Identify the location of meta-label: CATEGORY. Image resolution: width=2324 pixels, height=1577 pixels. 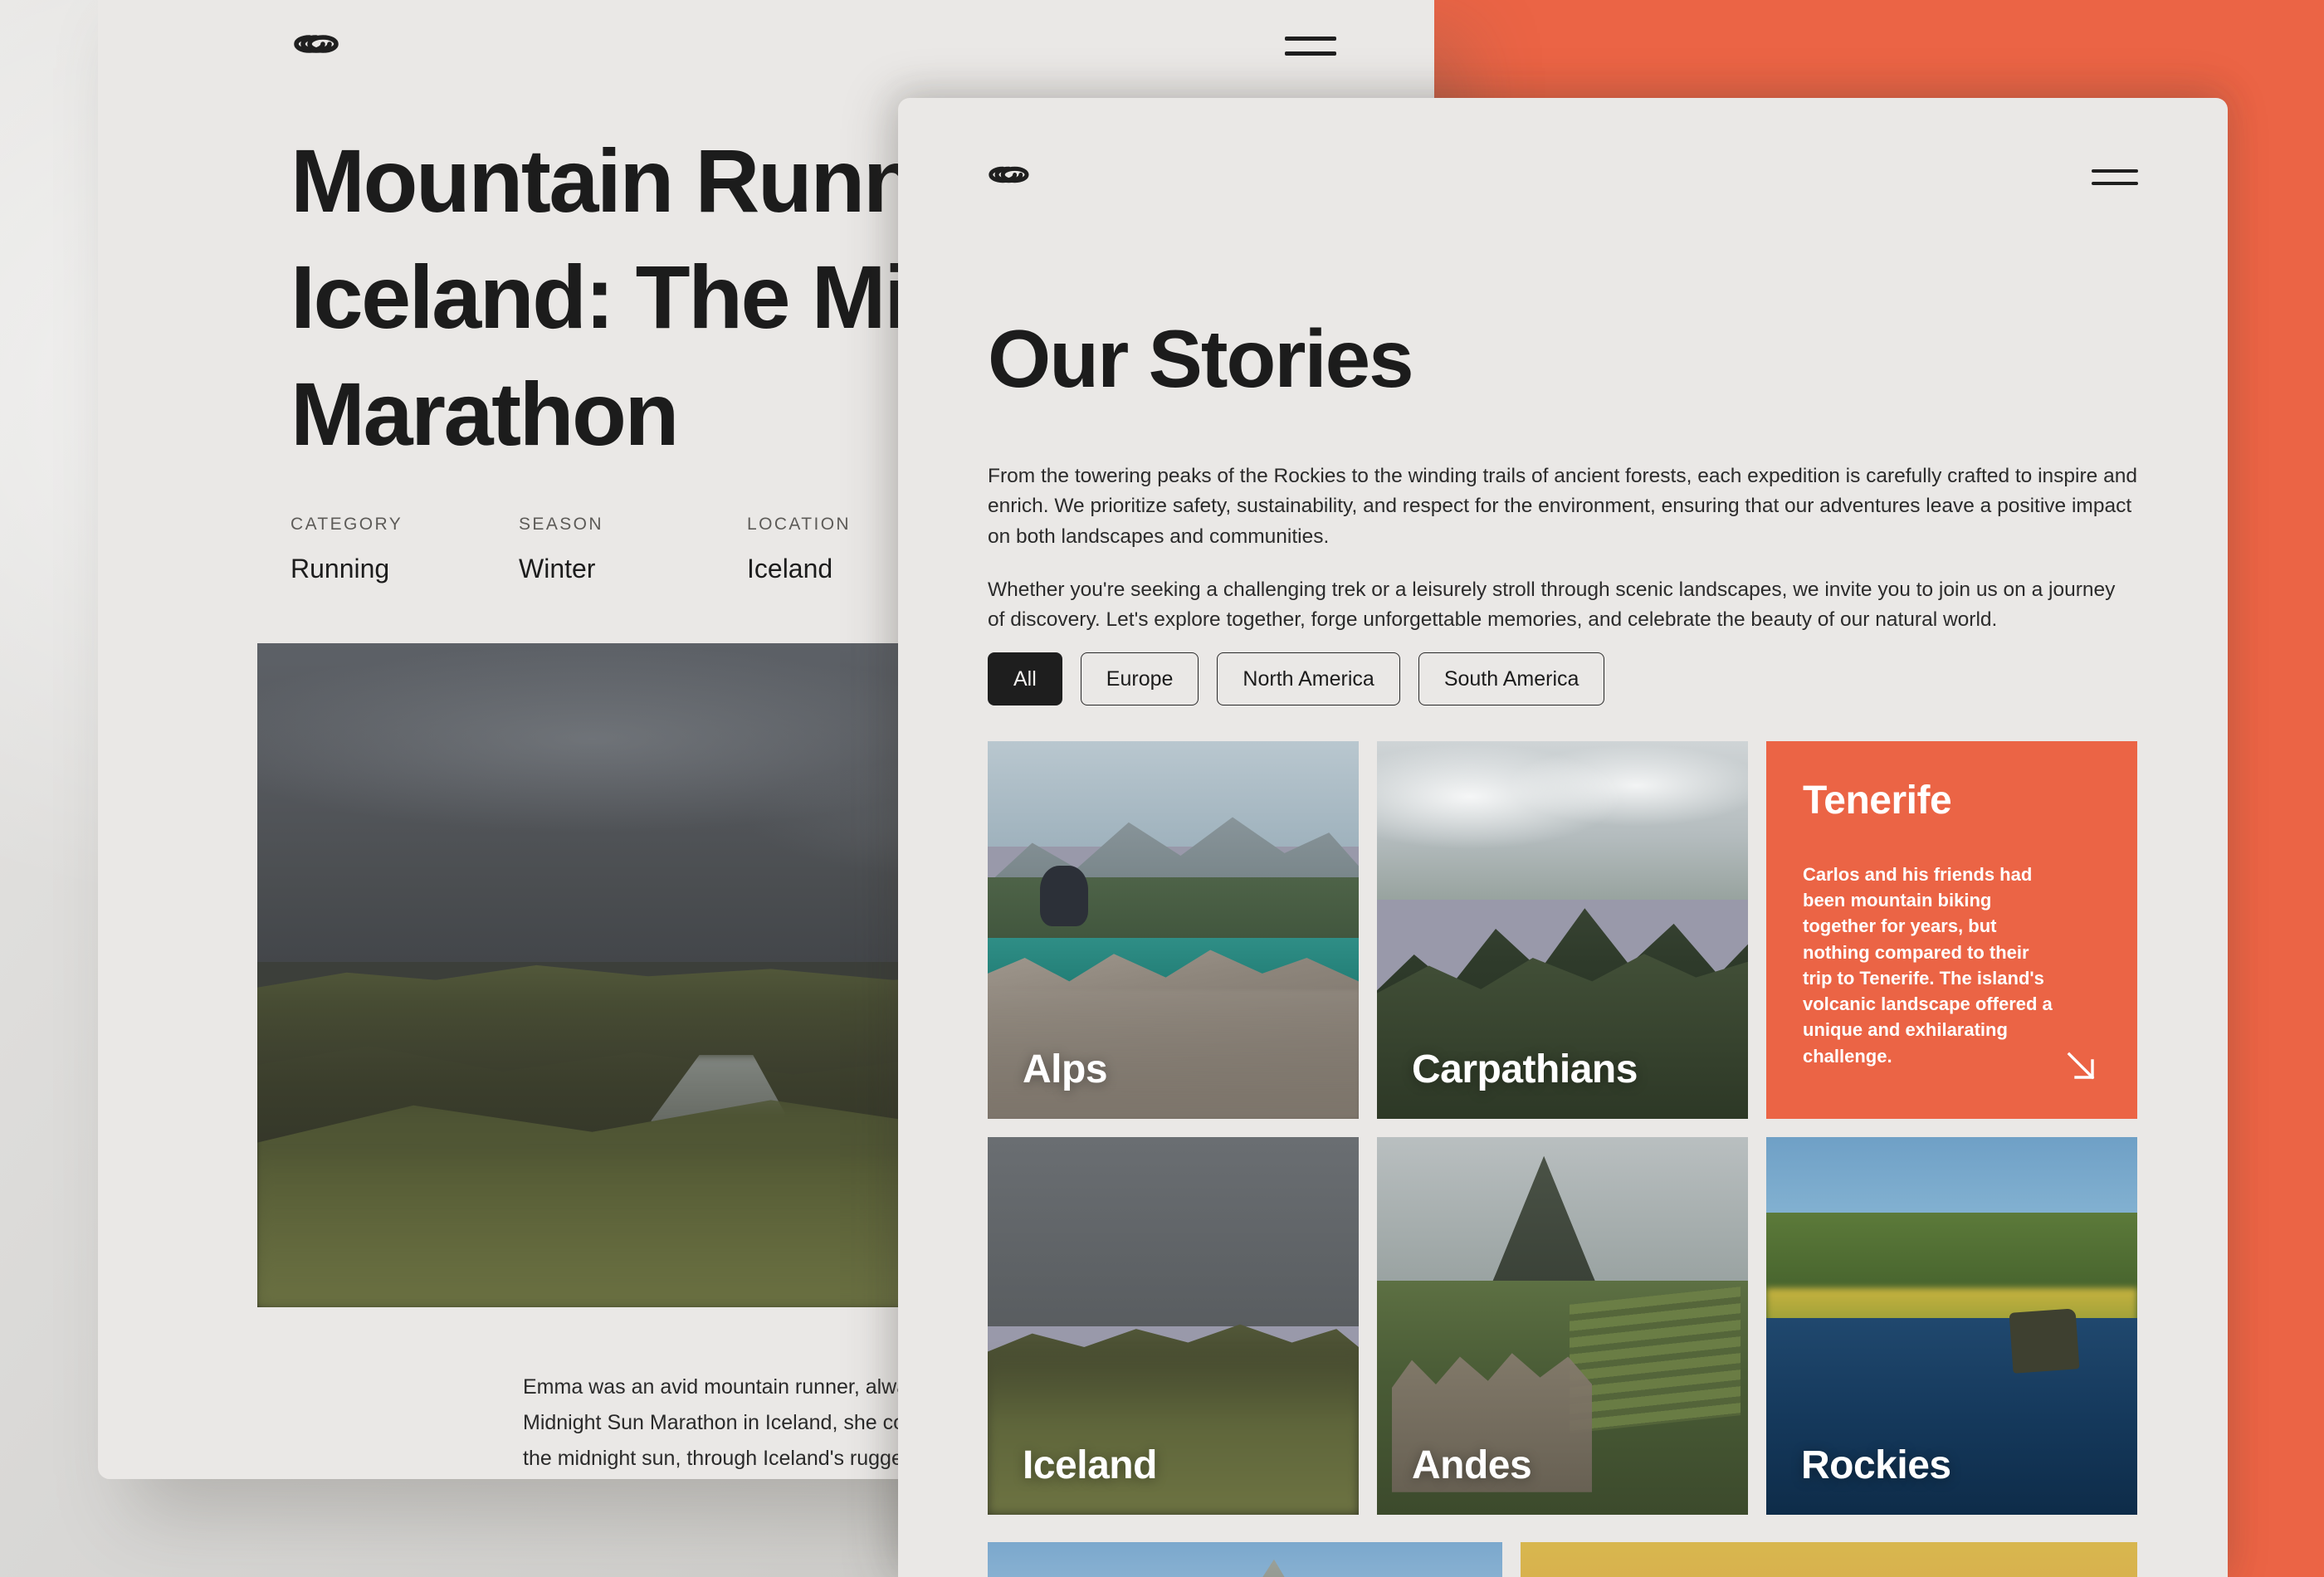
(346, 524).